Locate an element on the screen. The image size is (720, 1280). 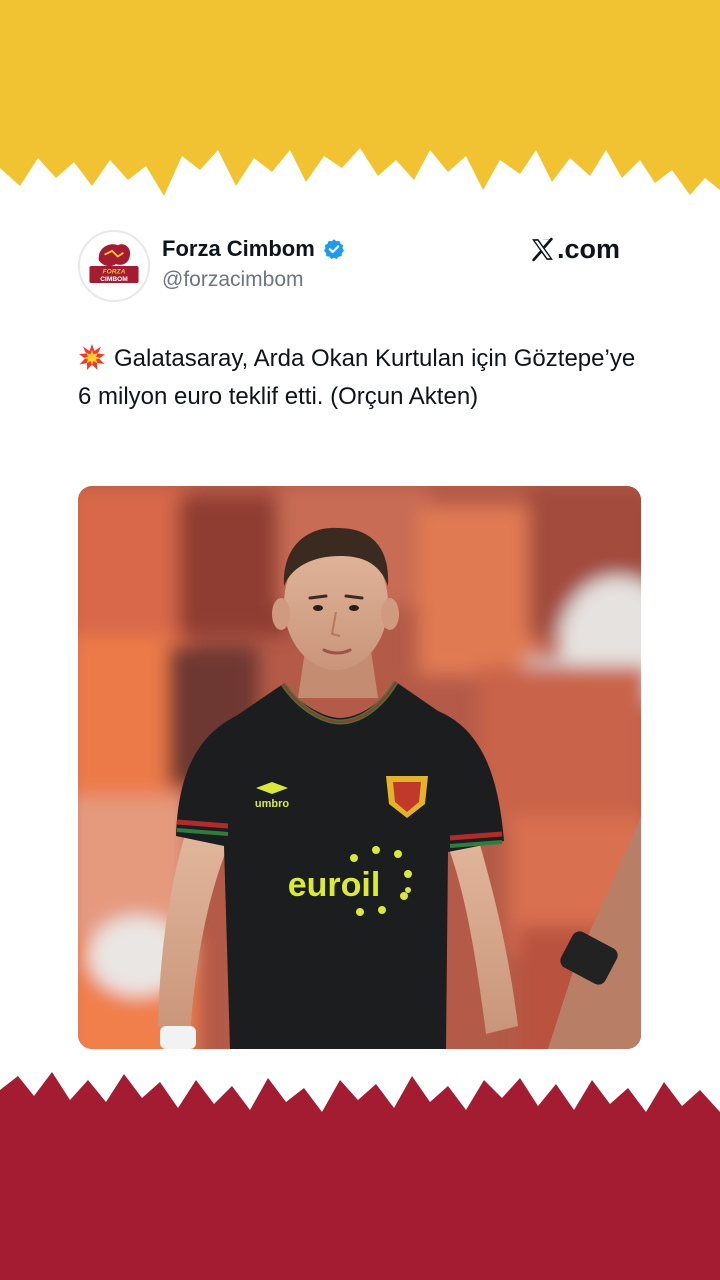
author-row: Forza Cimbom is located at coordinates (253, 249).